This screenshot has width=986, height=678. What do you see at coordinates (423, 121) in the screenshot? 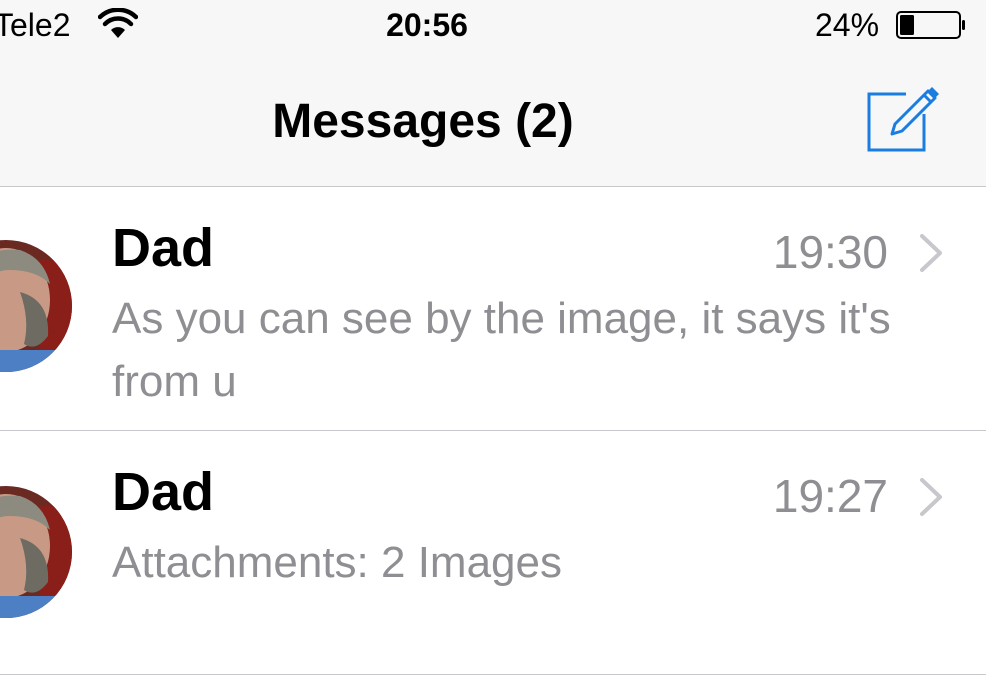
I see `page-title: Messages (2)` at bounding box center [423, 121].